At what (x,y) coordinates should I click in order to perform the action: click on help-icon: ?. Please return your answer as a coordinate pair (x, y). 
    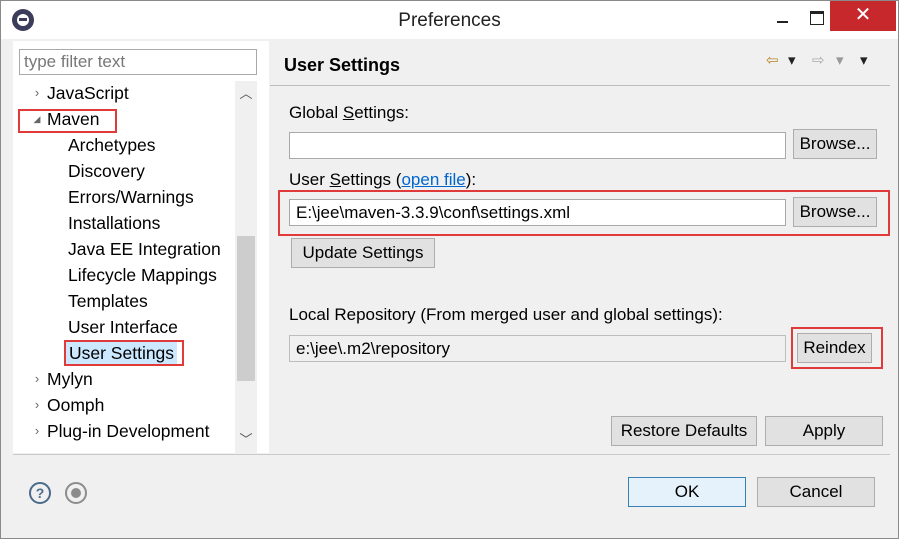
    Looking at the image, I should click on (40, 493).